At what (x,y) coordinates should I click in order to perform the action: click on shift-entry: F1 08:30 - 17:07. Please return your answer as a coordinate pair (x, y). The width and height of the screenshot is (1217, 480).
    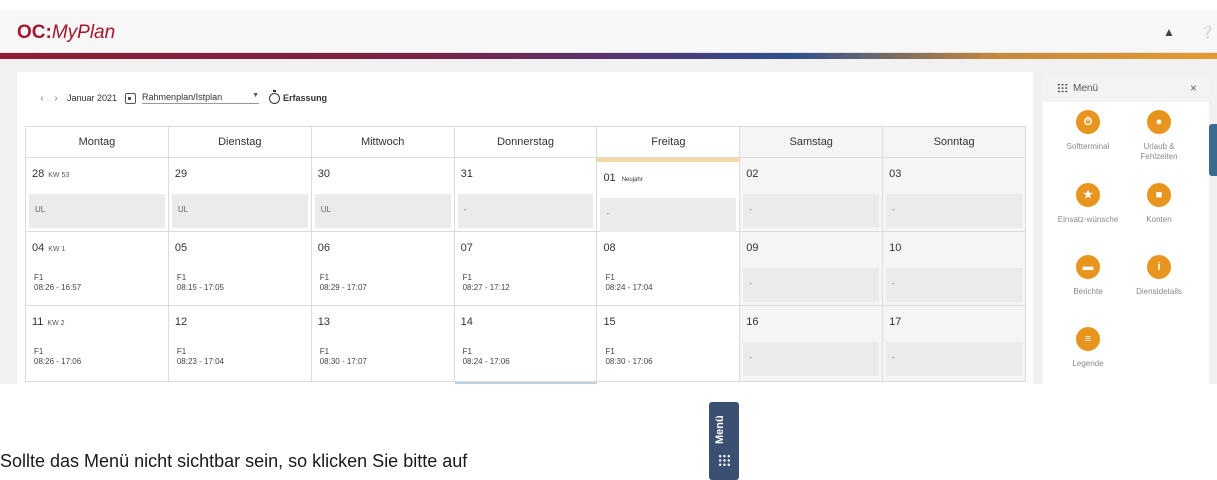
    Looking at the image, I should click on (343, 357).